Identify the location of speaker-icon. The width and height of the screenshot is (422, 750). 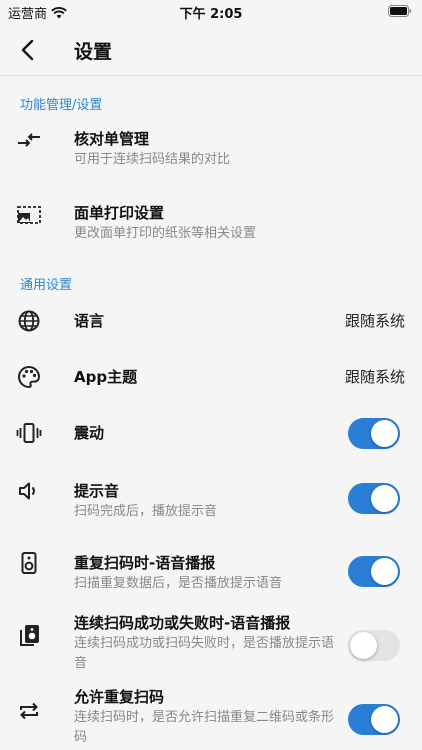
(29, 563).